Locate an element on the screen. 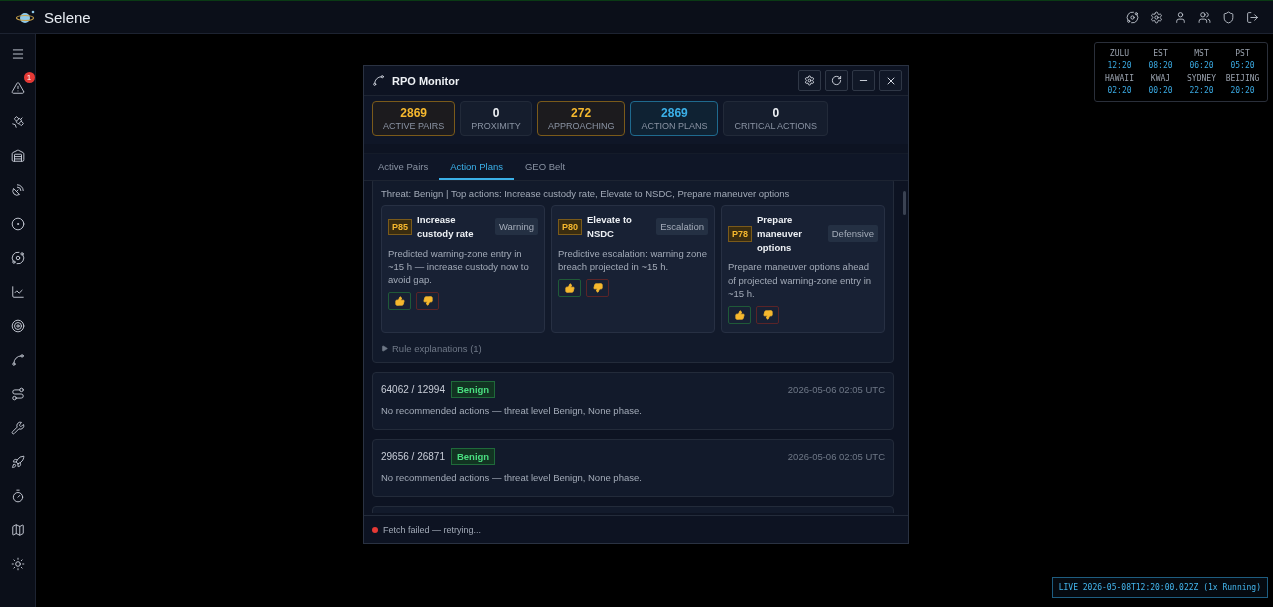 The height and width of the screenshot is (607, 1273). plan-summary: Threat: Benign | Top actions: Increase custody rate, Elevate to NSDC, Prepare maneuver options is located at coordinates (586, 193).